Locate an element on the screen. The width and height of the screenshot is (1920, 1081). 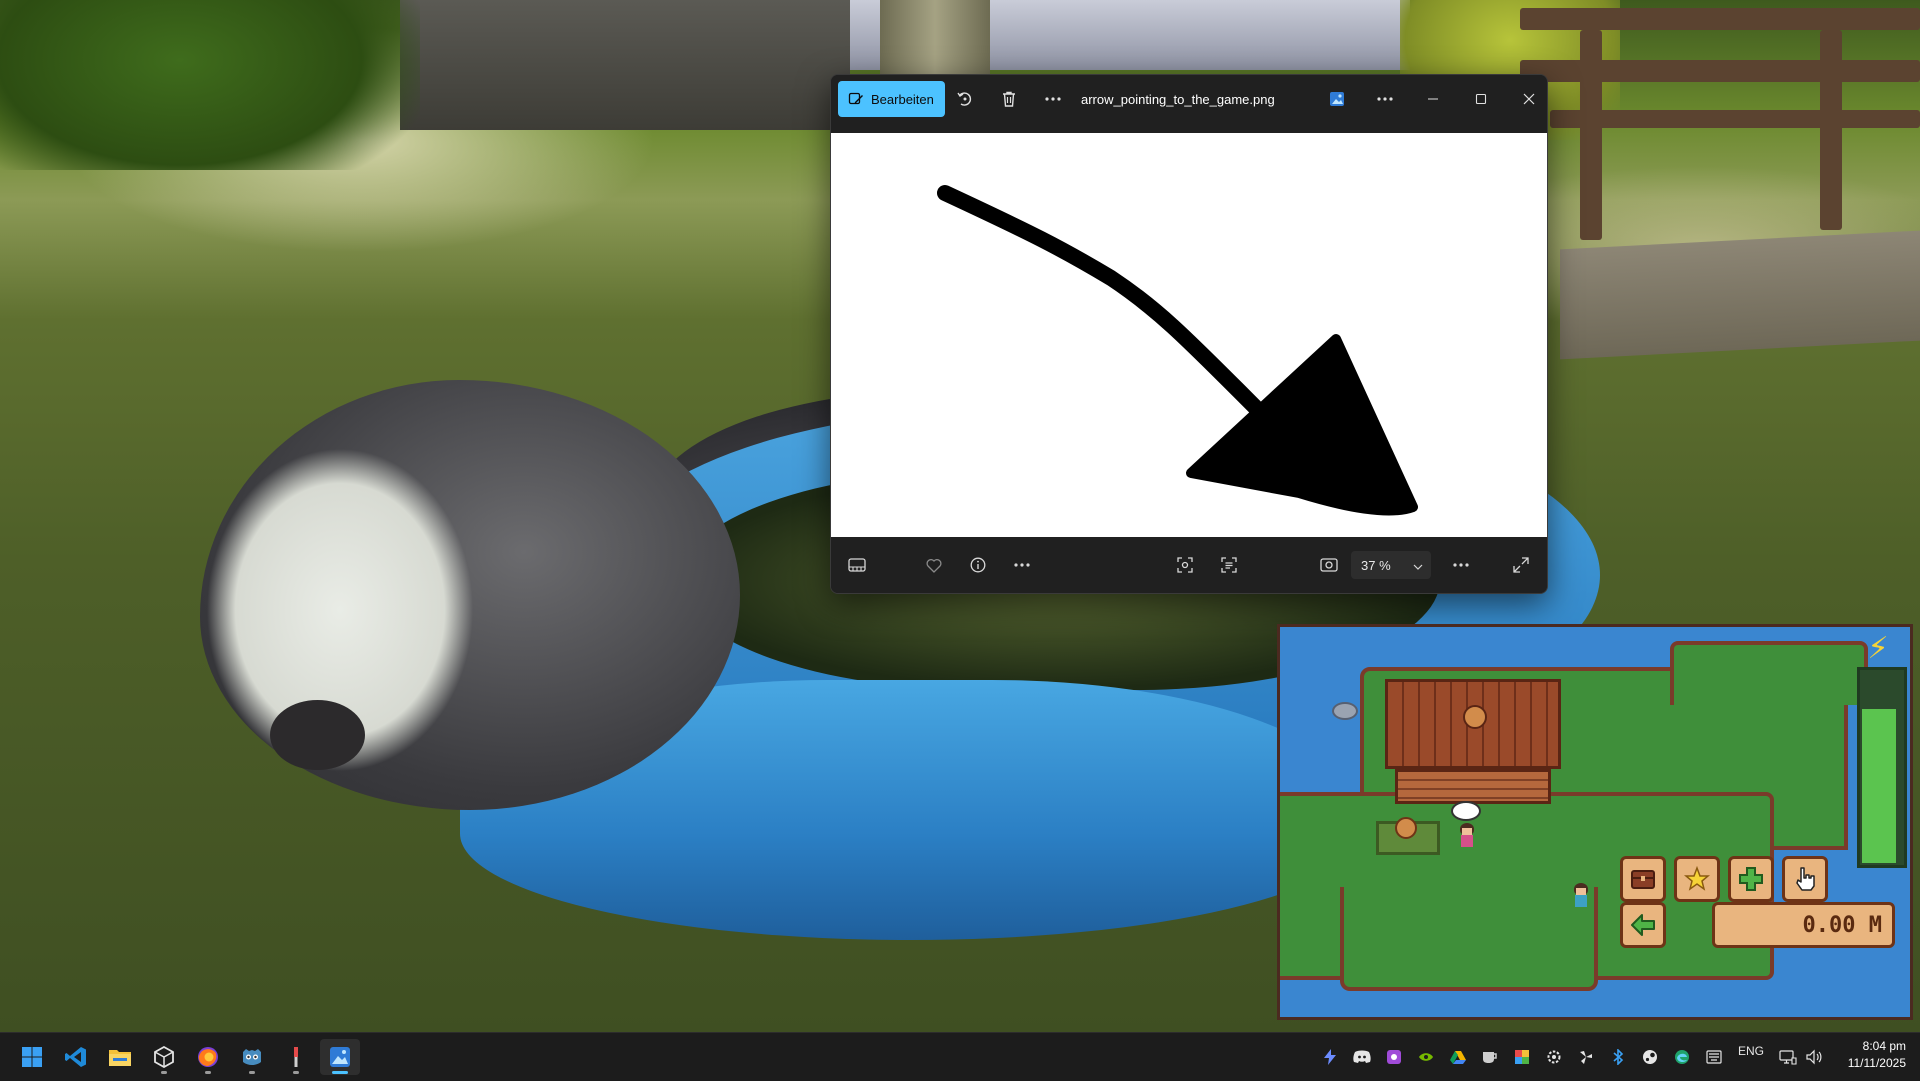
more-options-button is located at coordinates (1053, 99).